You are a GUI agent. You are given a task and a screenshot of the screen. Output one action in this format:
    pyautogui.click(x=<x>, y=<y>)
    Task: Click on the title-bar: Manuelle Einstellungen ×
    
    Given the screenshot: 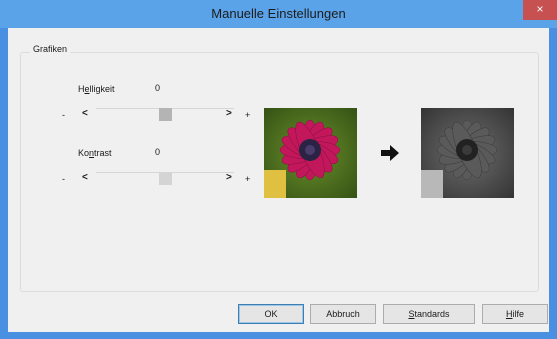 What is the action you would take?
    pyautogui.click(x=278, y=14)
    